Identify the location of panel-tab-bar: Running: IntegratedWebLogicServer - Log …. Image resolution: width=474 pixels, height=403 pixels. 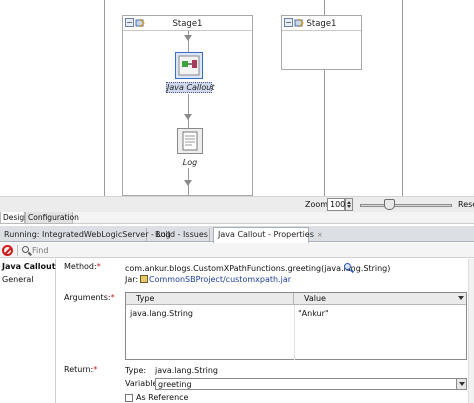
(237, 234).